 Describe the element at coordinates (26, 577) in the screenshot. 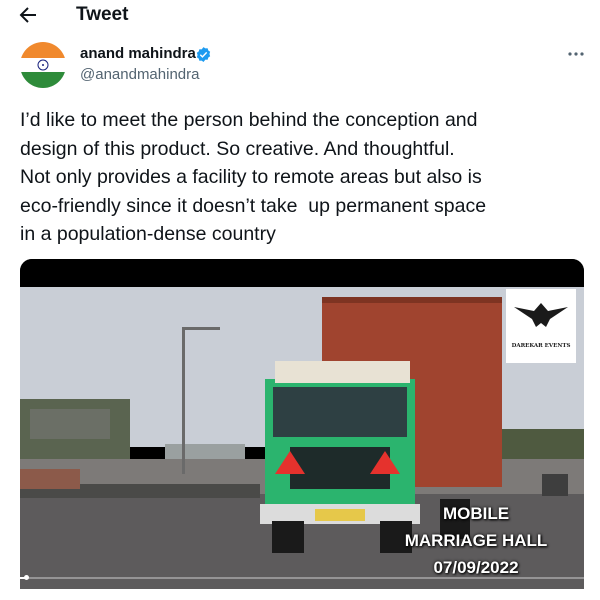

I see `video-progress-handle` at that location.